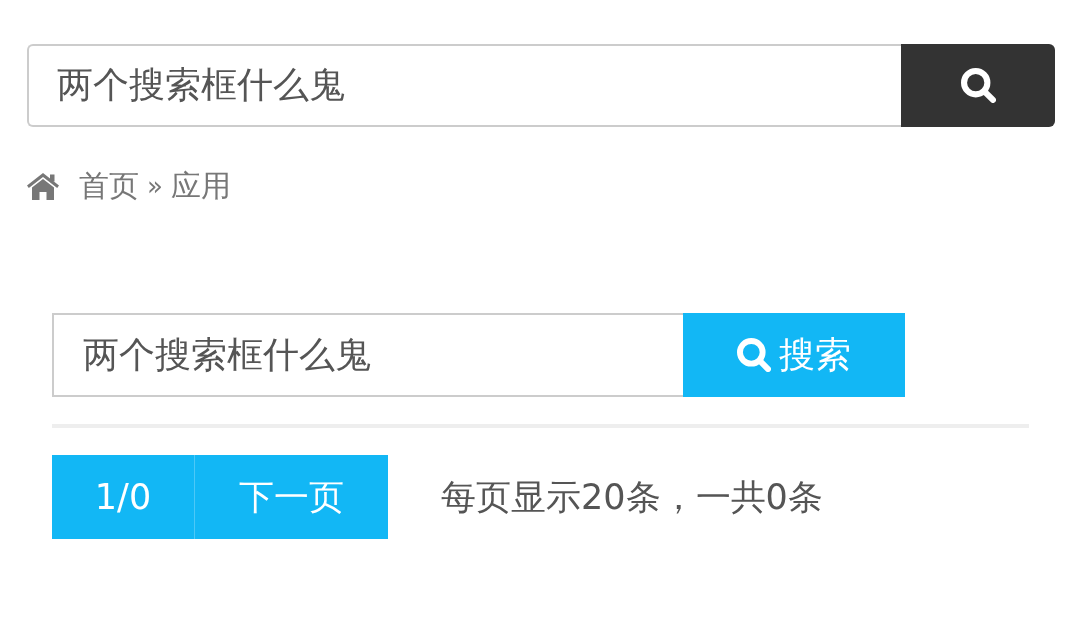 The height and width of the screenshot is (634, 1080). I want to click on next-page-button: 下一页, so click(291, 497).